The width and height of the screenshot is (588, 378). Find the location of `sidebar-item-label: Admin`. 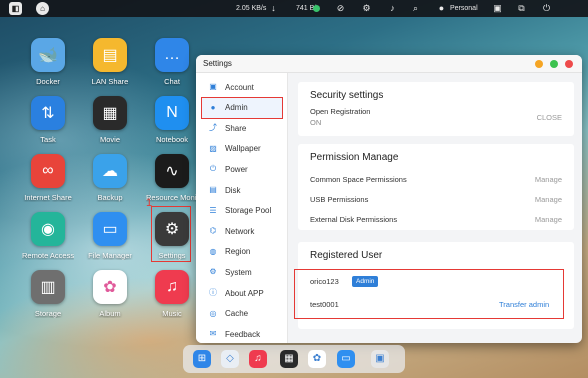

sidebar-item-label: Admin is located at coordinates (236, 108).